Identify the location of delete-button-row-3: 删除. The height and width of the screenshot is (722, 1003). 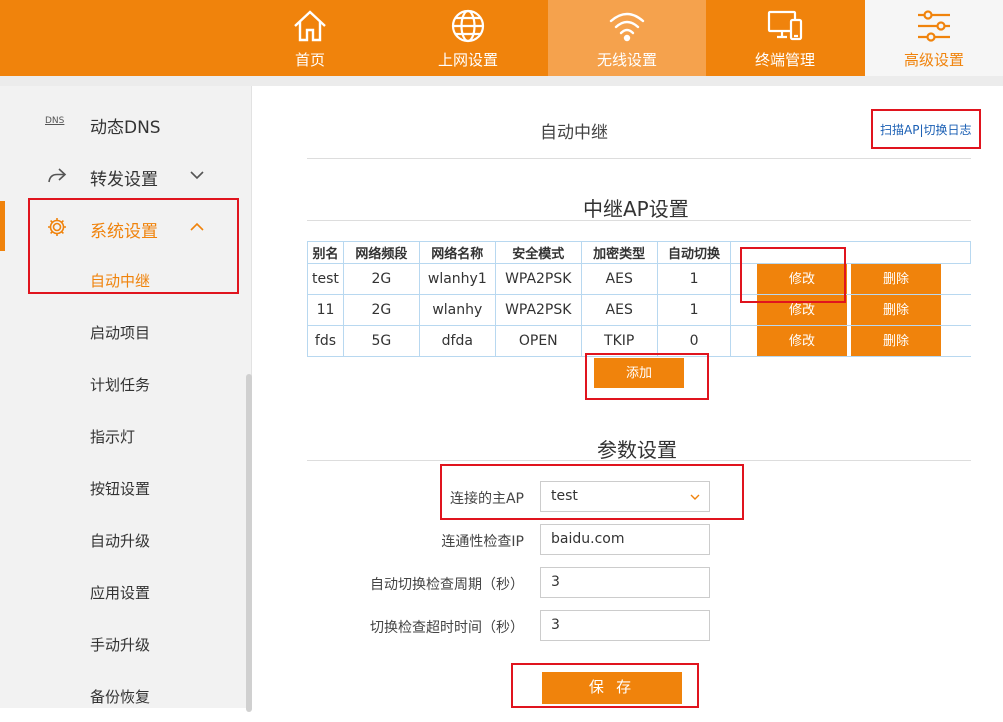
(896, 341).